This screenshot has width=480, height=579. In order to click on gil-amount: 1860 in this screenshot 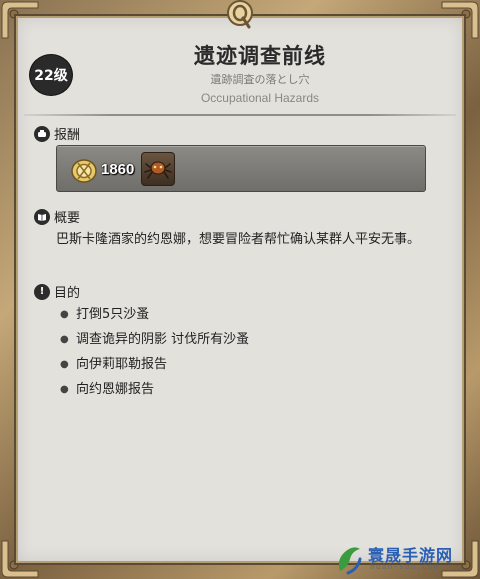, I will do `click(118, 169)`.